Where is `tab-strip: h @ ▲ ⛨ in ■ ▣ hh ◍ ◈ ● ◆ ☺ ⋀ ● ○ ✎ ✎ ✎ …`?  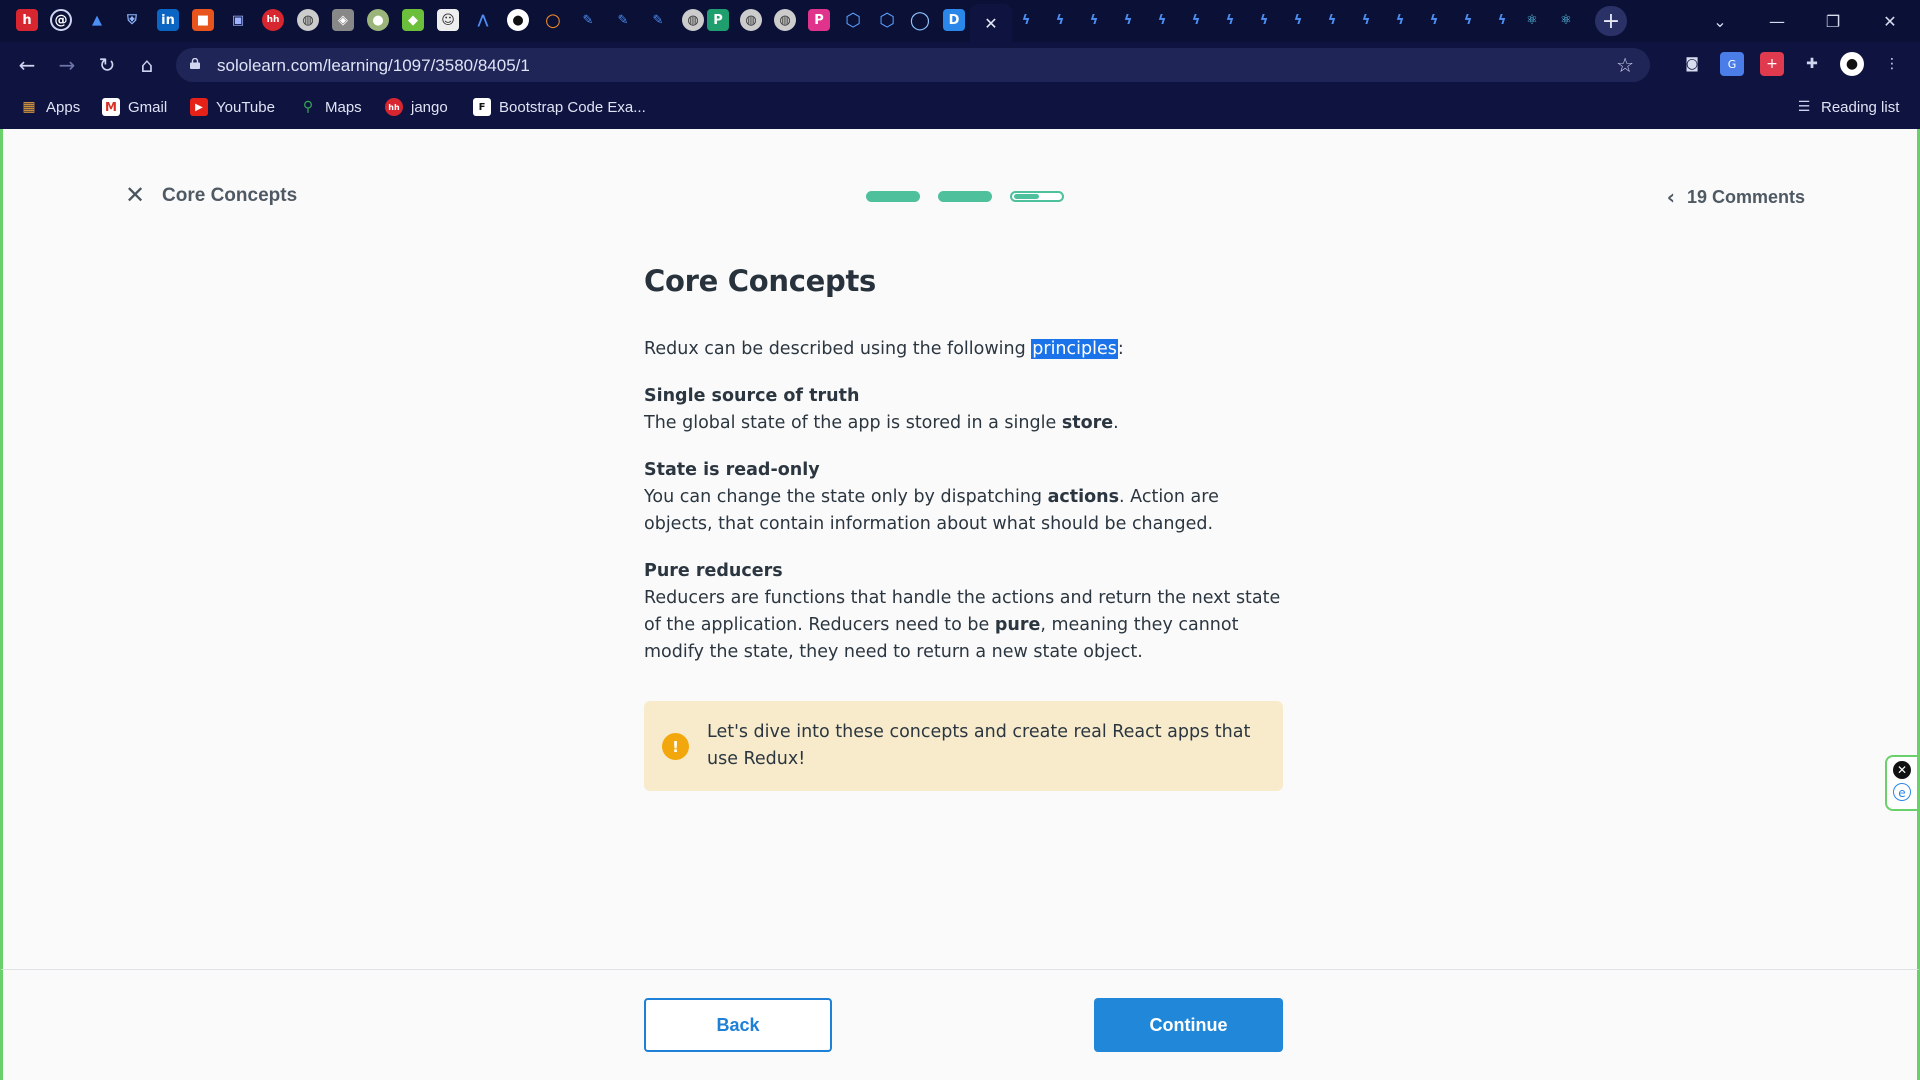 tab-strip: h @ ▲ ⛨ in ■ ▣ hh ◍ ◈ ● ◆ ☺ ⋀ ● ○ ✎ ✎ ✎ … is located at coordinates (960, 21).